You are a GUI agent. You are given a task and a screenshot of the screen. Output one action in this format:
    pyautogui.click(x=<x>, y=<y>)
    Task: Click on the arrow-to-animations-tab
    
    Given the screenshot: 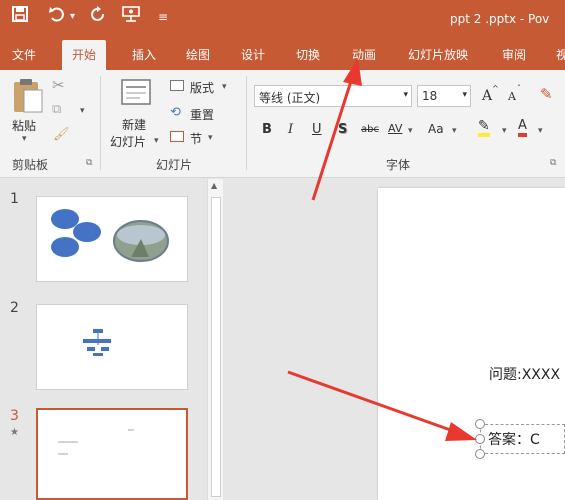 What is the action you would take?
    pyautogui.click(x=336, y=129)
    